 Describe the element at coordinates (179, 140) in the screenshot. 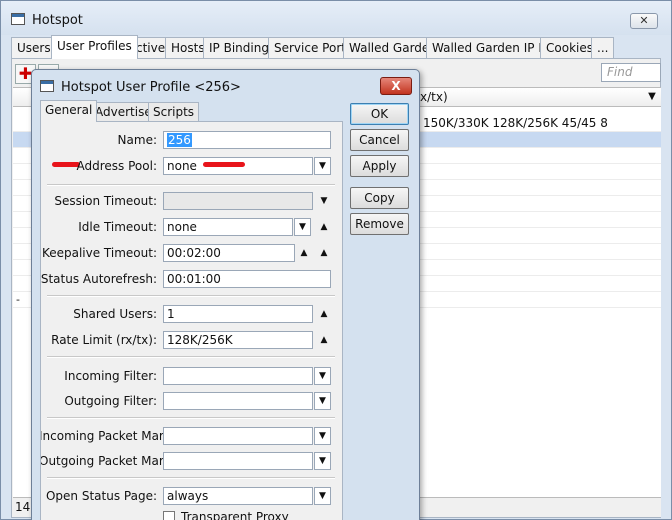

I see `name-value: 256` at that location.